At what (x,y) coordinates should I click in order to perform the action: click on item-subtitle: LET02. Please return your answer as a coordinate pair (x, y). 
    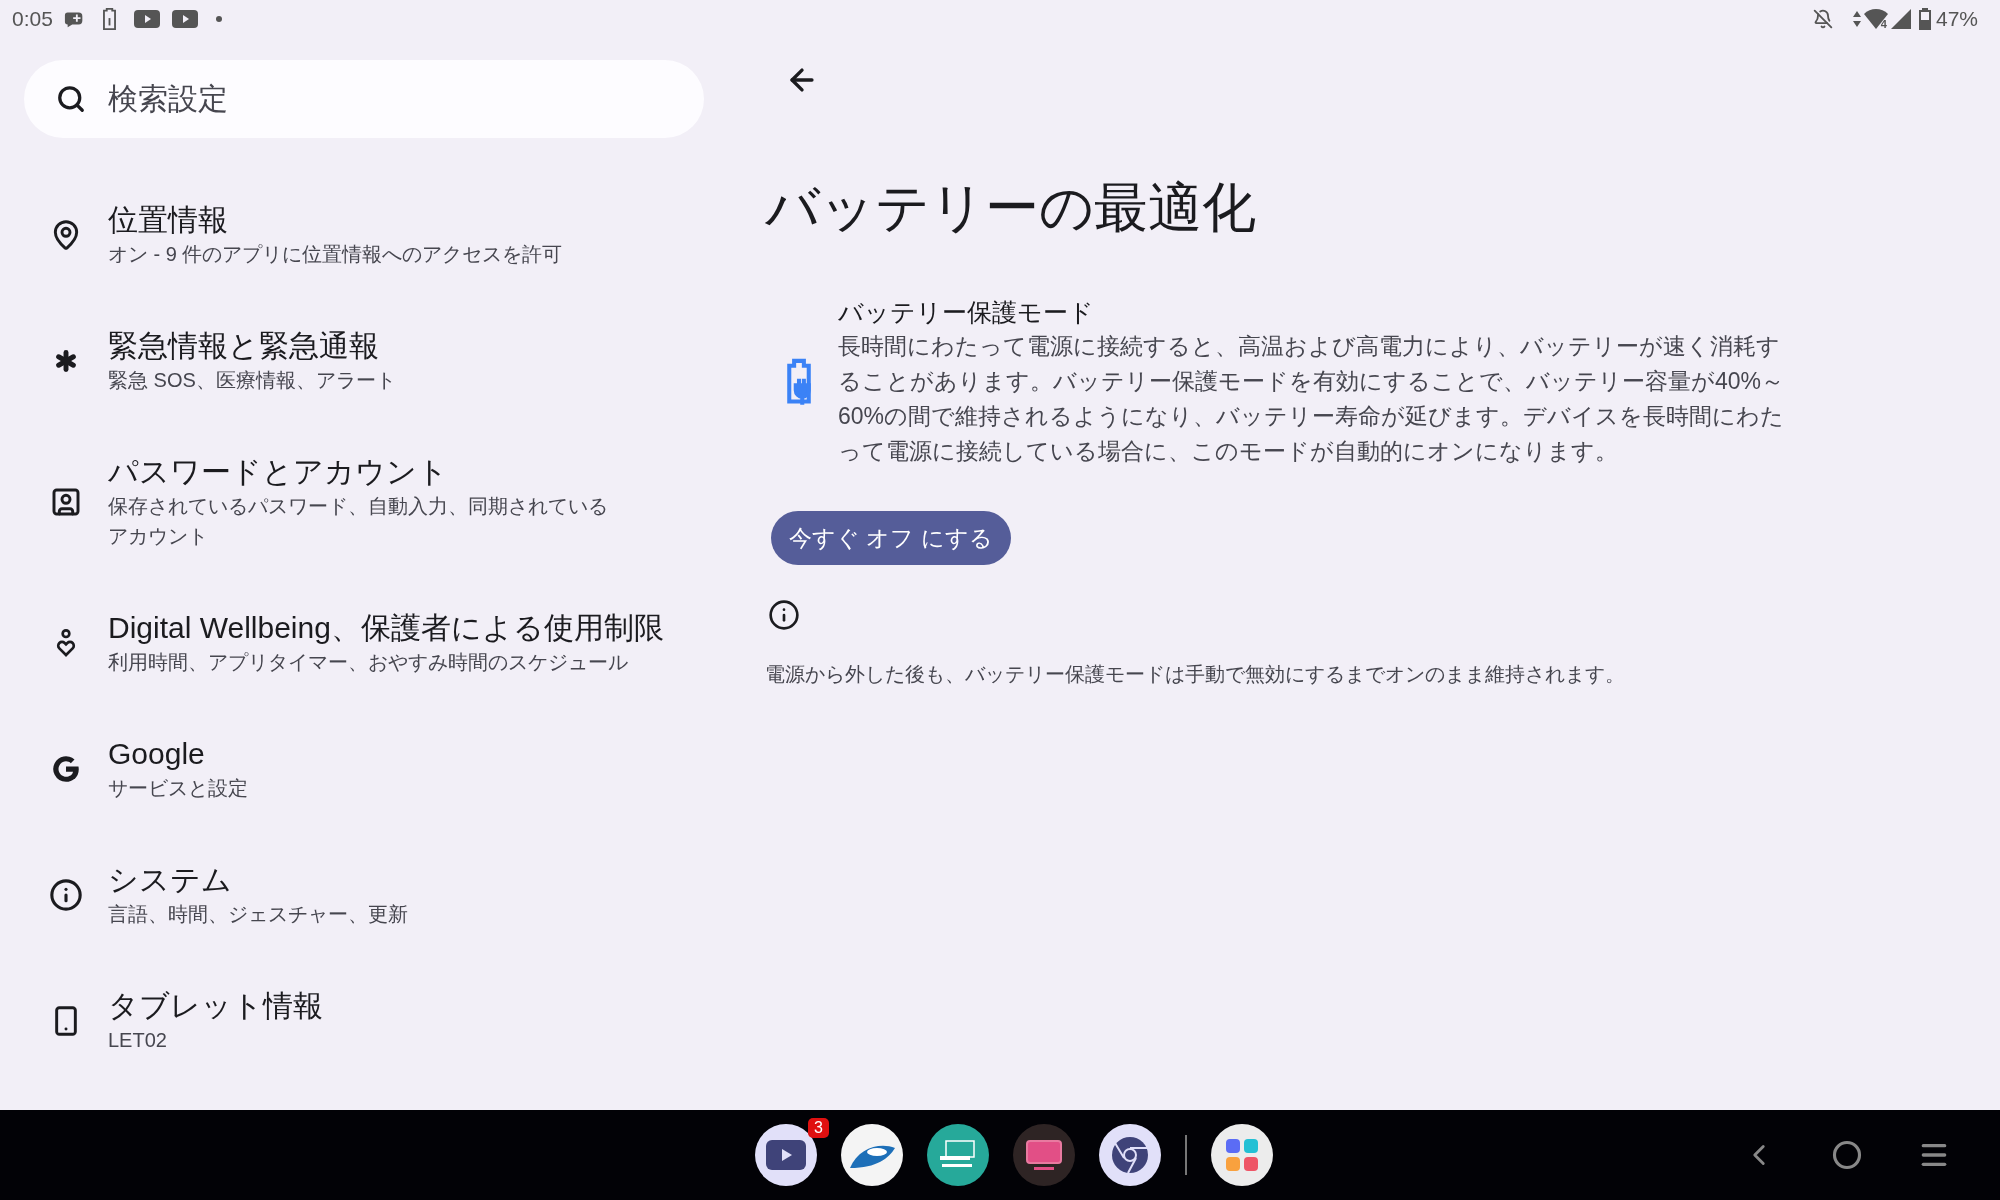
    Looking at the image, I should click on (138, 1040).